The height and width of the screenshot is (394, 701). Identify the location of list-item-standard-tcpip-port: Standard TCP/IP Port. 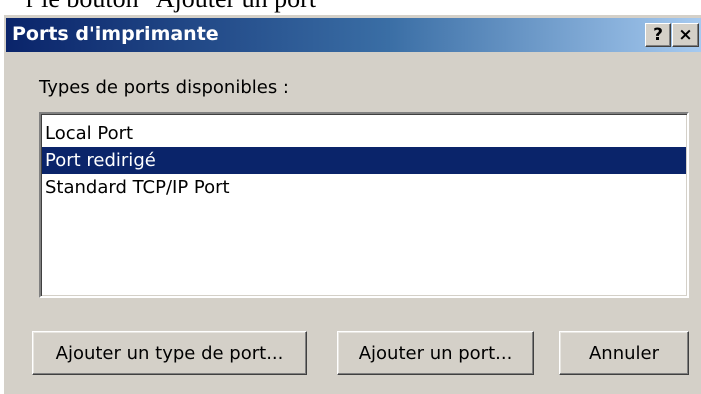
(364, 187).